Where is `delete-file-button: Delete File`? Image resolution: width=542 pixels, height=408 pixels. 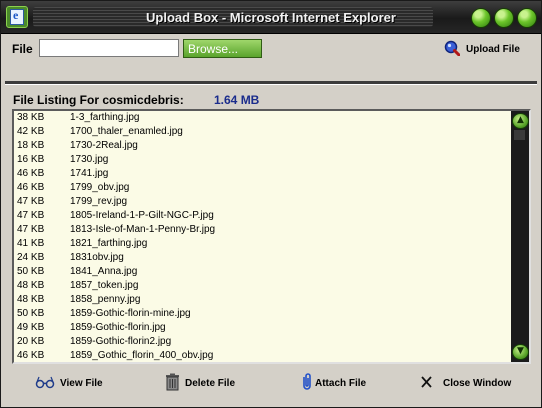
delete-file-button: Delete File is located at coordinates (208, 382).